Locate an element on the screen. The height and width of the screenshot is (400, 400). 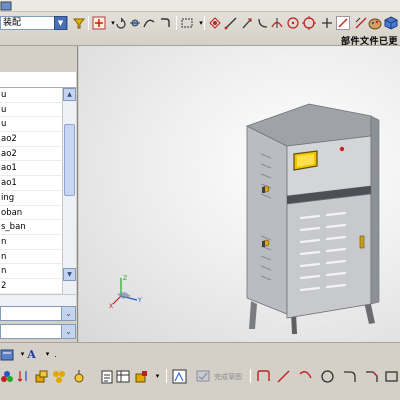
tree-row: s_ban is located at coordinates (31, 227).